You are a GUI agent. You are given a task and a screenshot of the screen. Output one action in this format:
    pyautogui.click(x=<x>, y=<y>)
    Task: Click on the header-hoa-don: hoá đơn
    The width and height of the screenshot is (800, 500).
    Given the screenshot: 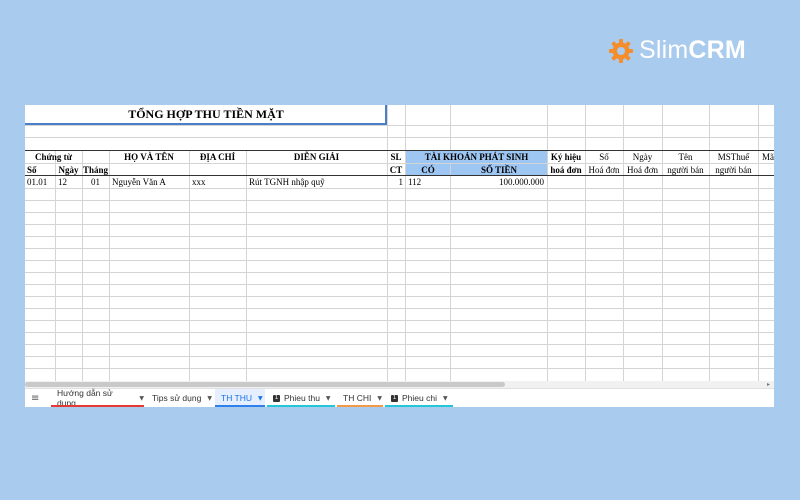 What is the action you would take?
    pyautogui.click(x=566, y=170)
    